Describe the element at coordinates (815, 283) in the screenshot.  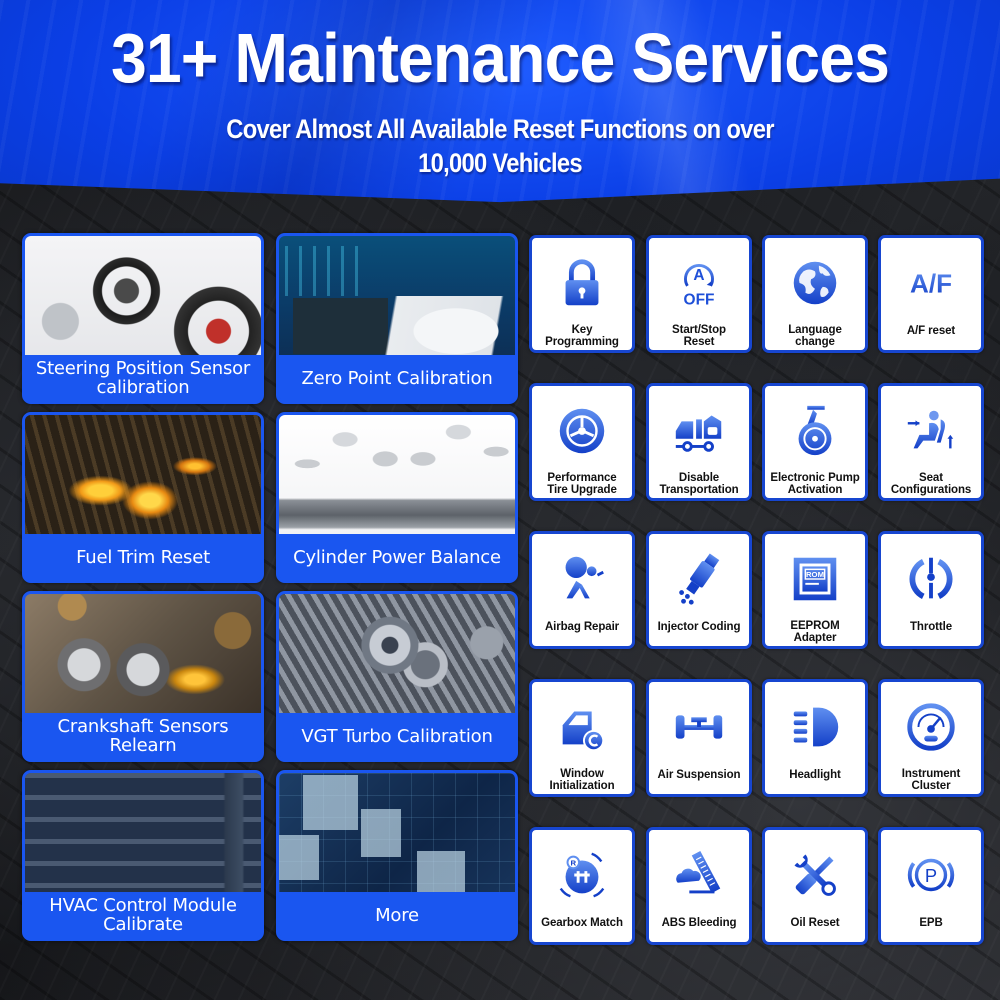
I see `globe-icon` at that location.